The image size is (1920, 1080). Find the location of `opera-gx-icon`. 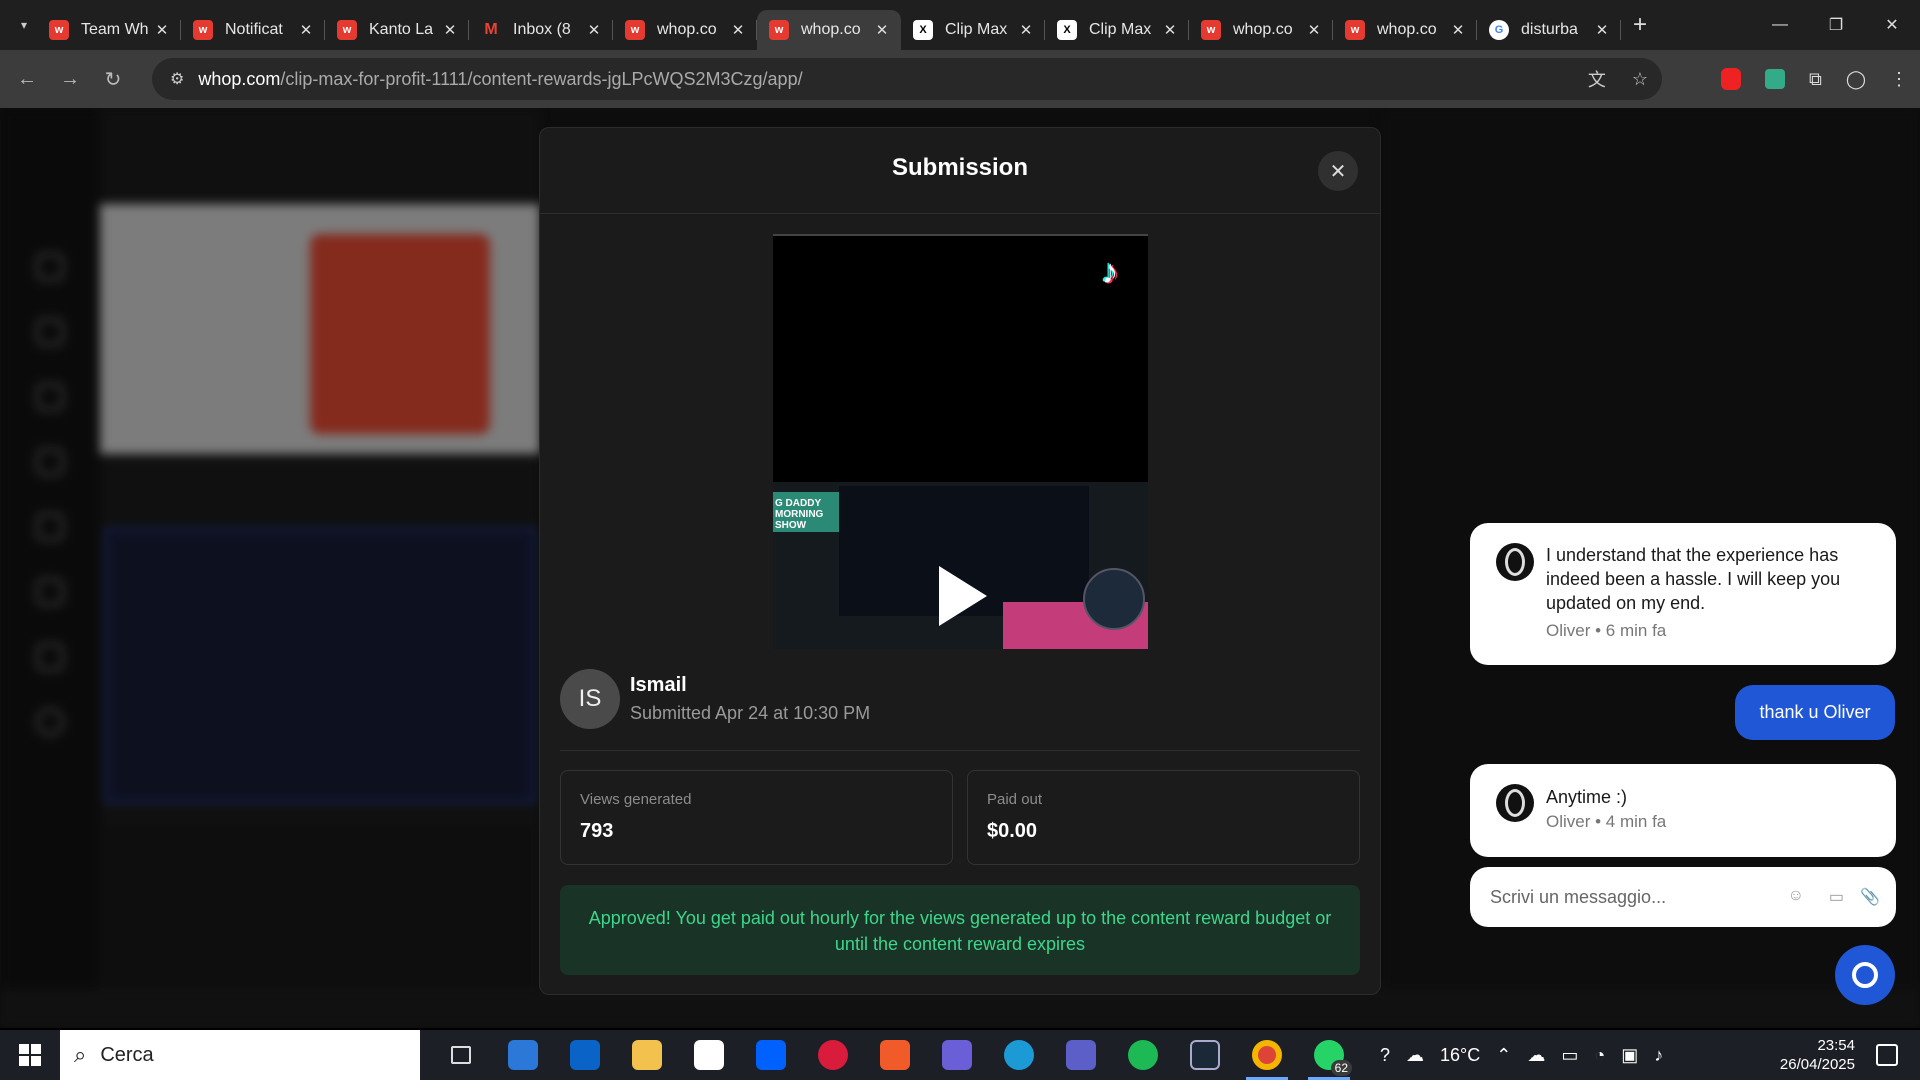

opera-gx-icon is located at coordinates (833, 1055).